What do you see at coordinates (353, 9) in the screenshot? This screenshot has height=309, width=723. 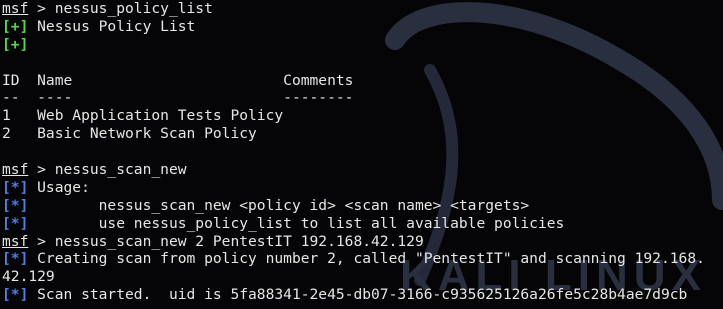 I see `terminal-line: msf > nessus_policy_list` at bounding box center [353, 9].